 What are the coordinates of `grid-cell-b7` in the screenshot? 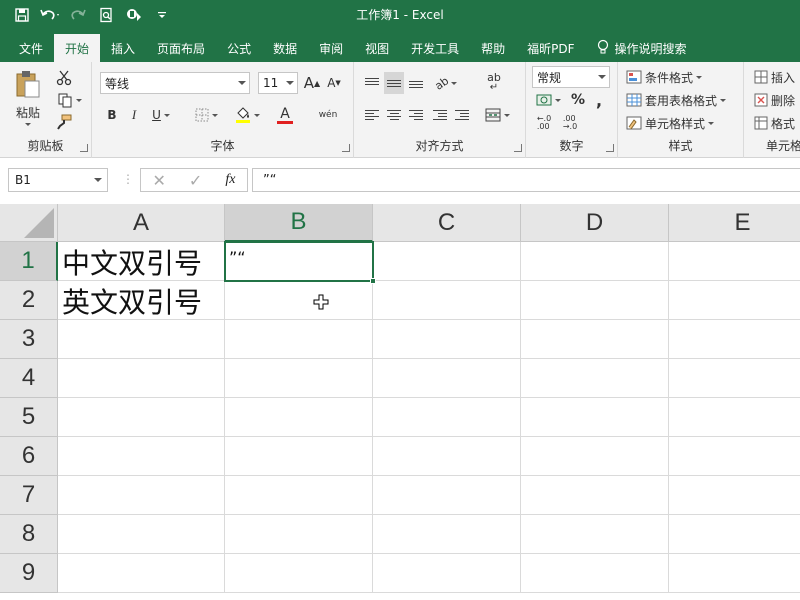 It's located at (299, 495).